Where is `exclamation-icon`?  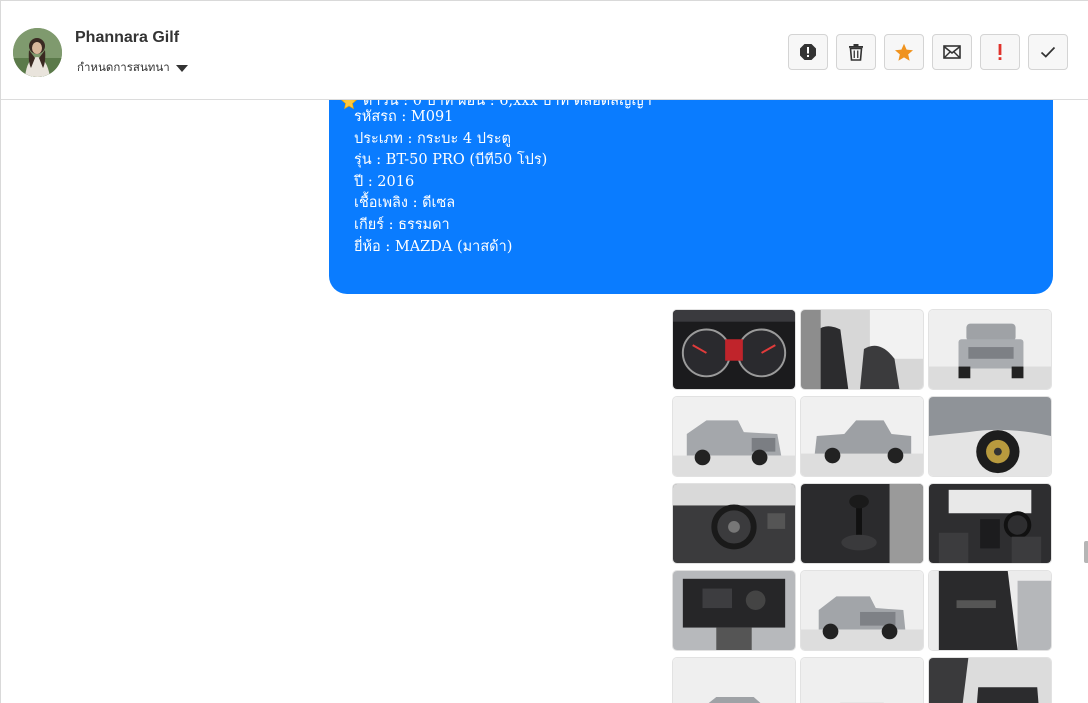 exclamation-icon is located at coordinates (1000, 52).